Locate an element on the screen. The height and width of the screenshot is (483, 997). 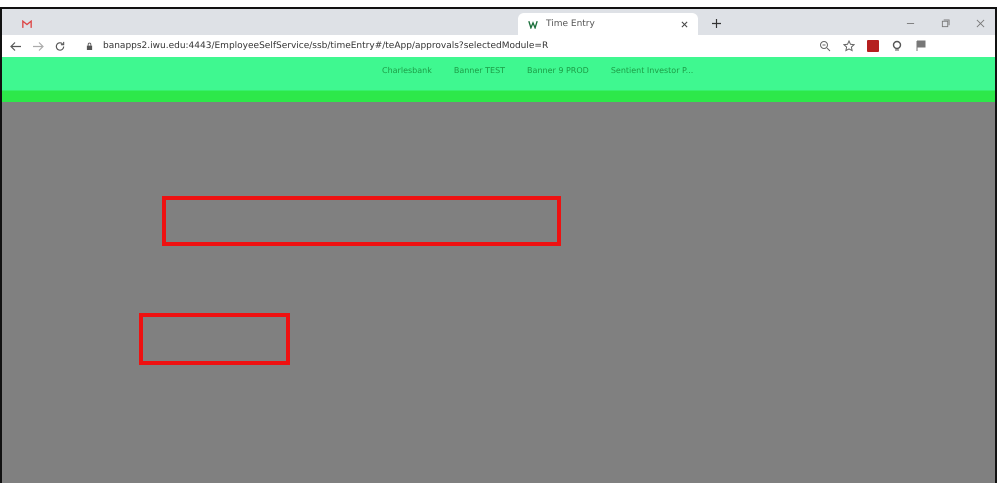
tab-title: Time Entry is located at coordinates (571, 24).